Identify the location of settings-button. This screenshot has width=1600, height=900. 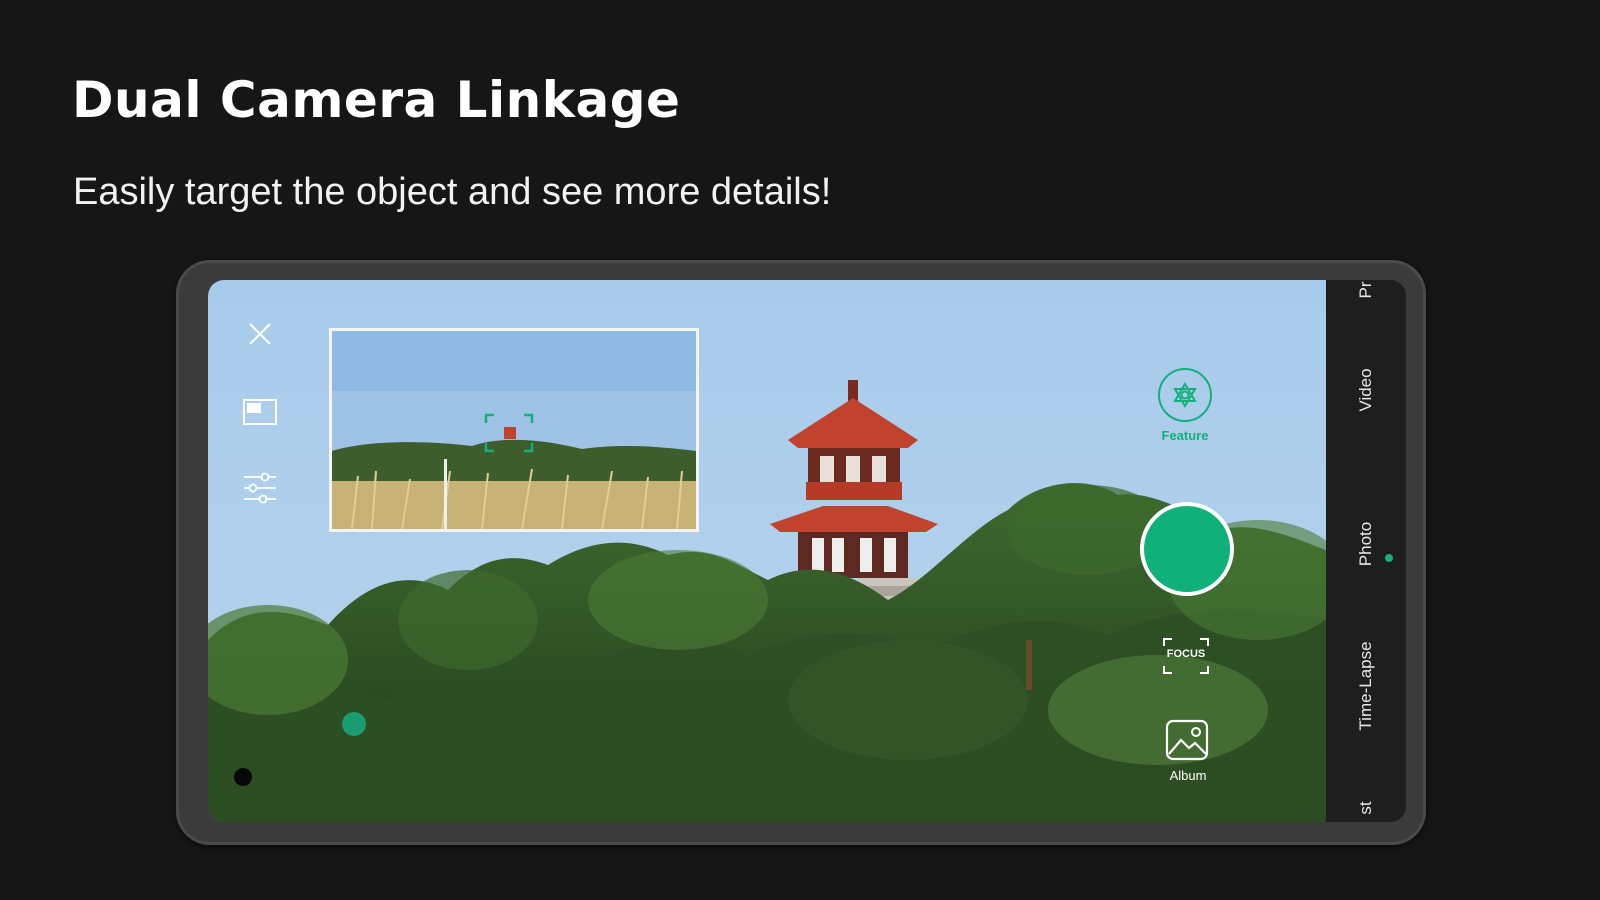
(260, 488).